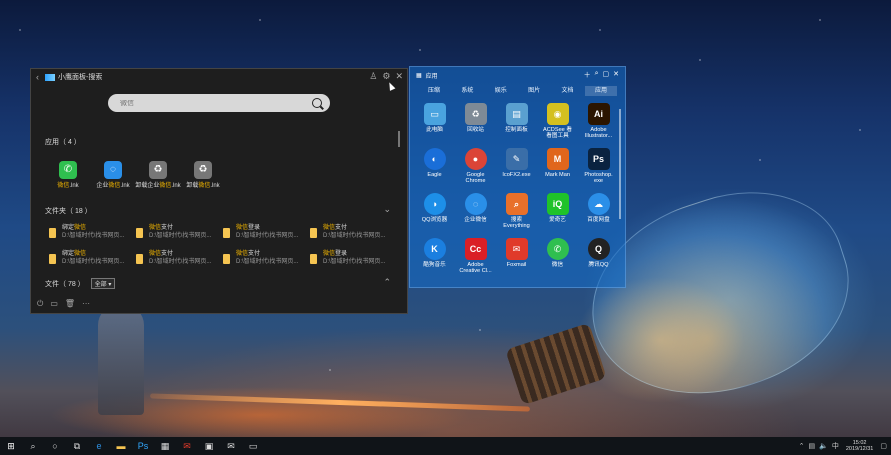 This screenshot has height=455, width=891. What do you see at coordinates (802, 446) in the screenshot?
I see `tray-arrow-icon: ⌃` at bounding box center [802, 446].